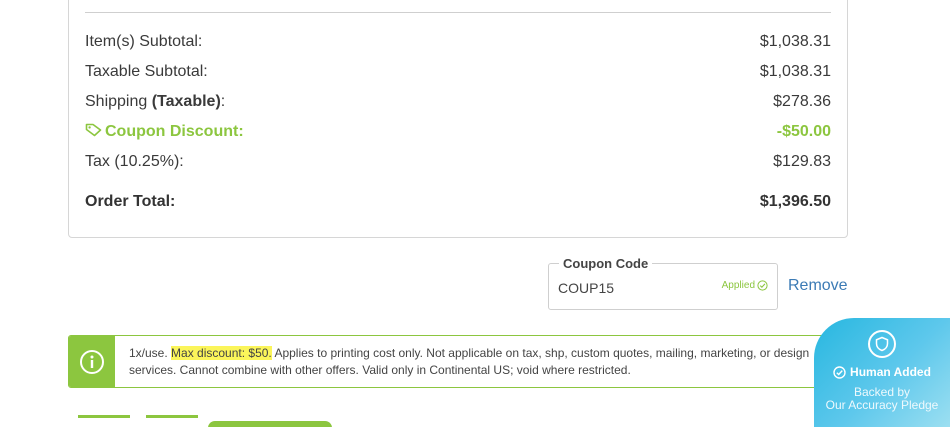 The image size is (950, 427). What do you see at coordinates (93, 130) in the screenshot?
I see `tag-icon` at bounding box center [93, 130].